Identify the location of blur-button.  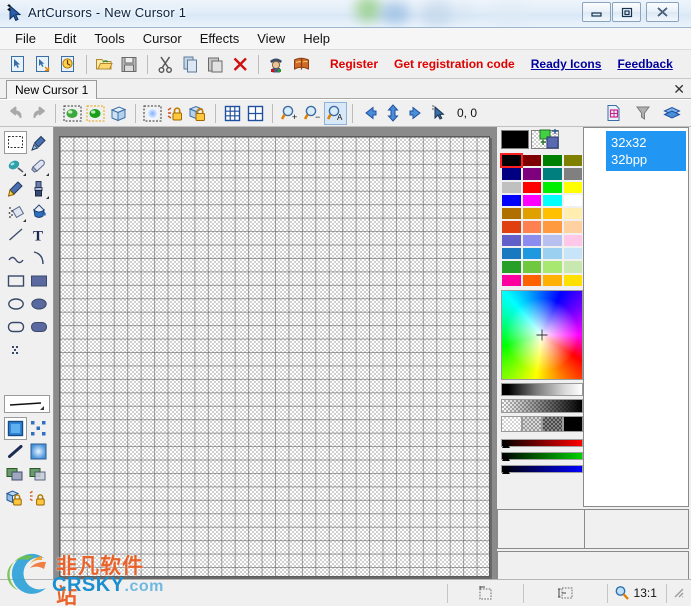
(152, 113).